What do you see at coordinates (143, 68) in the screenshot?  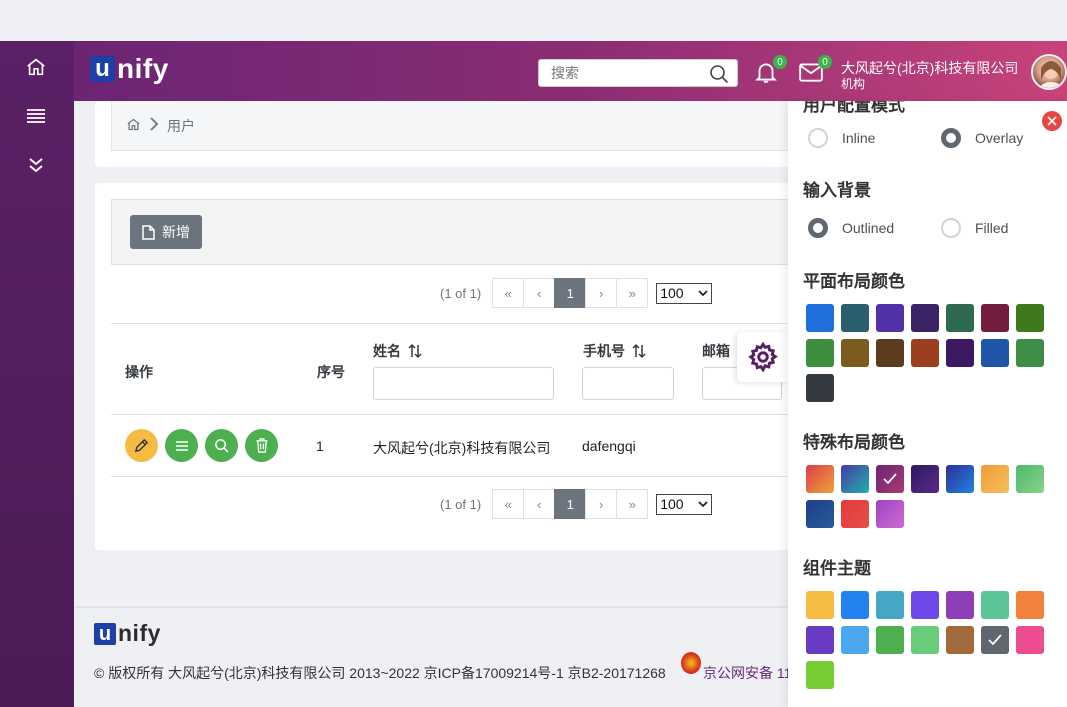 I see `logo-text: nify` at bounding box center [143, 68].